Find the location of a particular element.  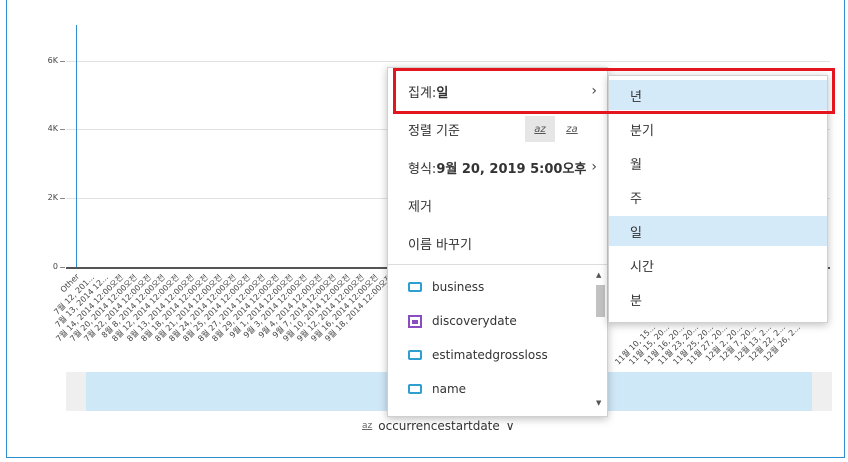

y-tick-label: 0 is located at coordinates (55, 266).